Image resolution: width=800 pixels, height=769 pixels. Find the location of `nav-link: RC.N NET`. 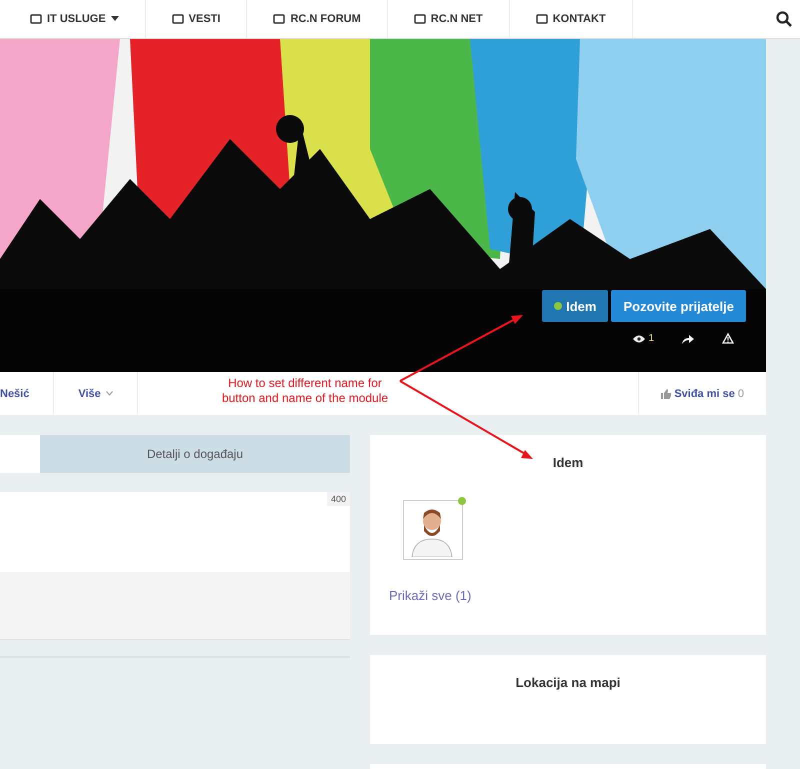

nav-link: RC.N NET is located at coordinates (449, 19).